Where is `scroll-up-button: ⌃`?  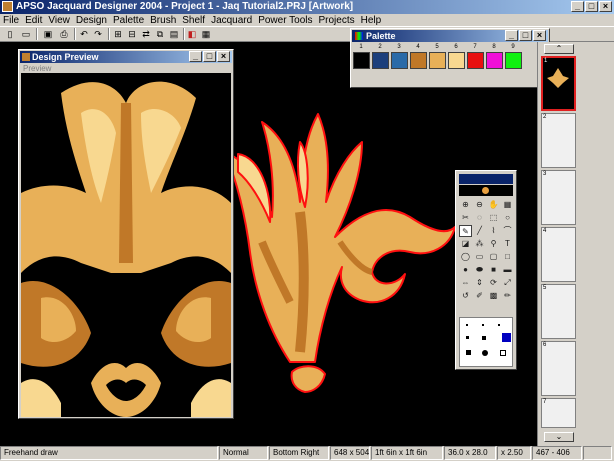
scroll-up-button: ⌃ is located at coordinates (559, 49).